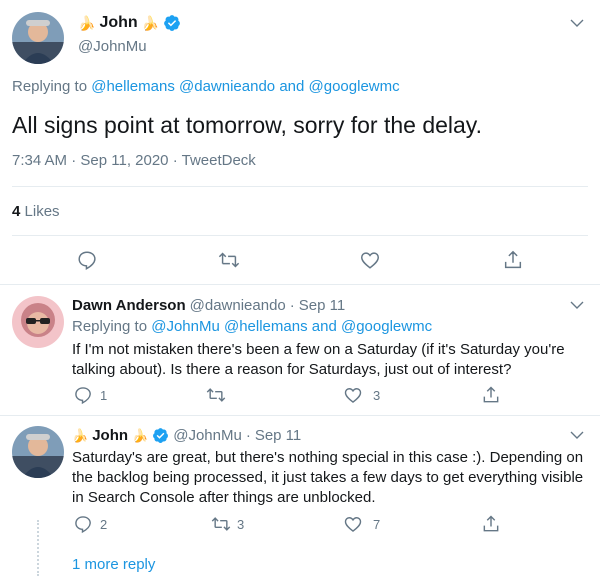 This screenshot has height=576, width=600. I want to click on main-author-name: 🍌 John 🍌, so click(129, 23).